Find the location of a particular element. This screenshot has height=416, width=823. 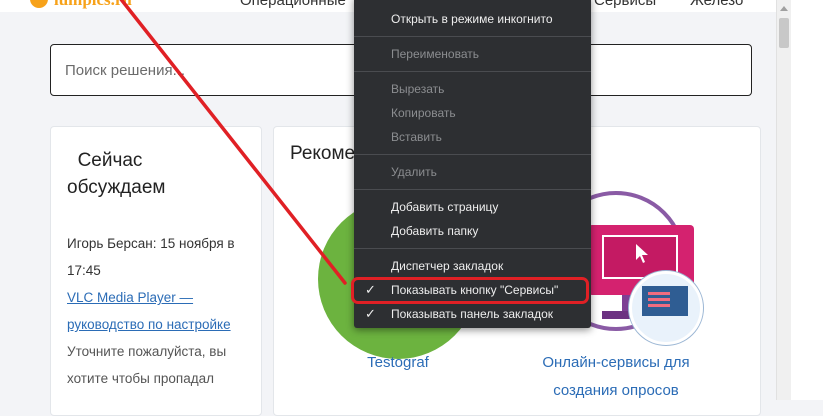

menu-item-delete: Удалить is located at coordinates (472, 172).